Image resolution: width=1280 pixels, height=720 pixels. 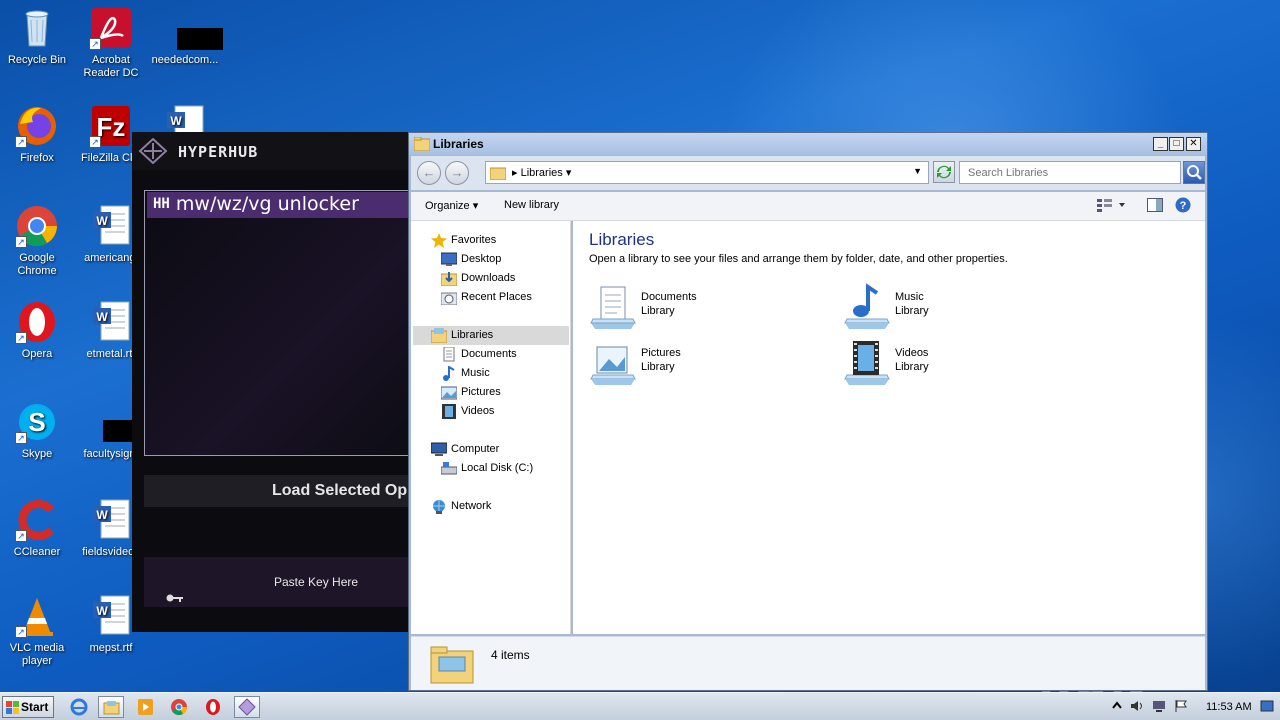 What do you see at coordinates (497, 468) in the screenshot?
I see `nav-label: Local Disk (C:)` at bounding box center [497, 468].